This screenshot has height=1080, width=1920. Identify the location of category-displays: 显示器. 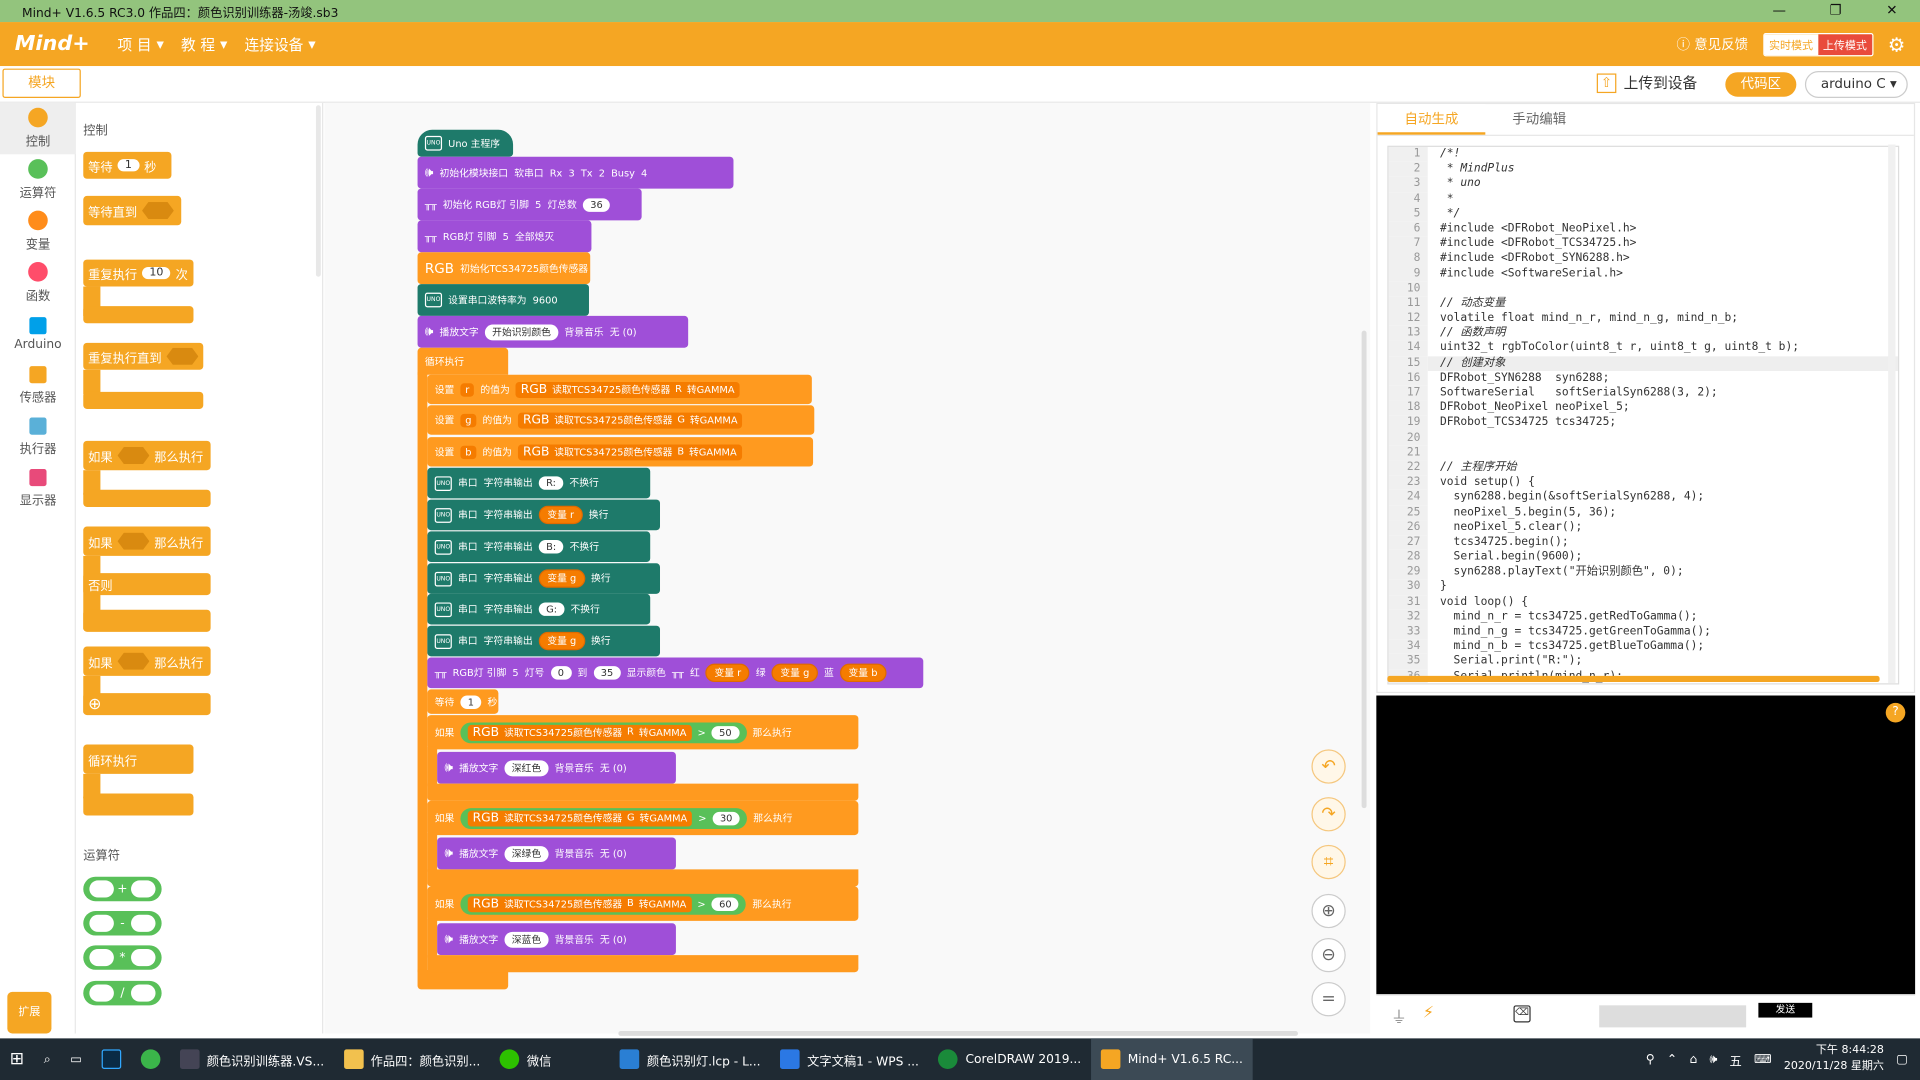
(38, 488).